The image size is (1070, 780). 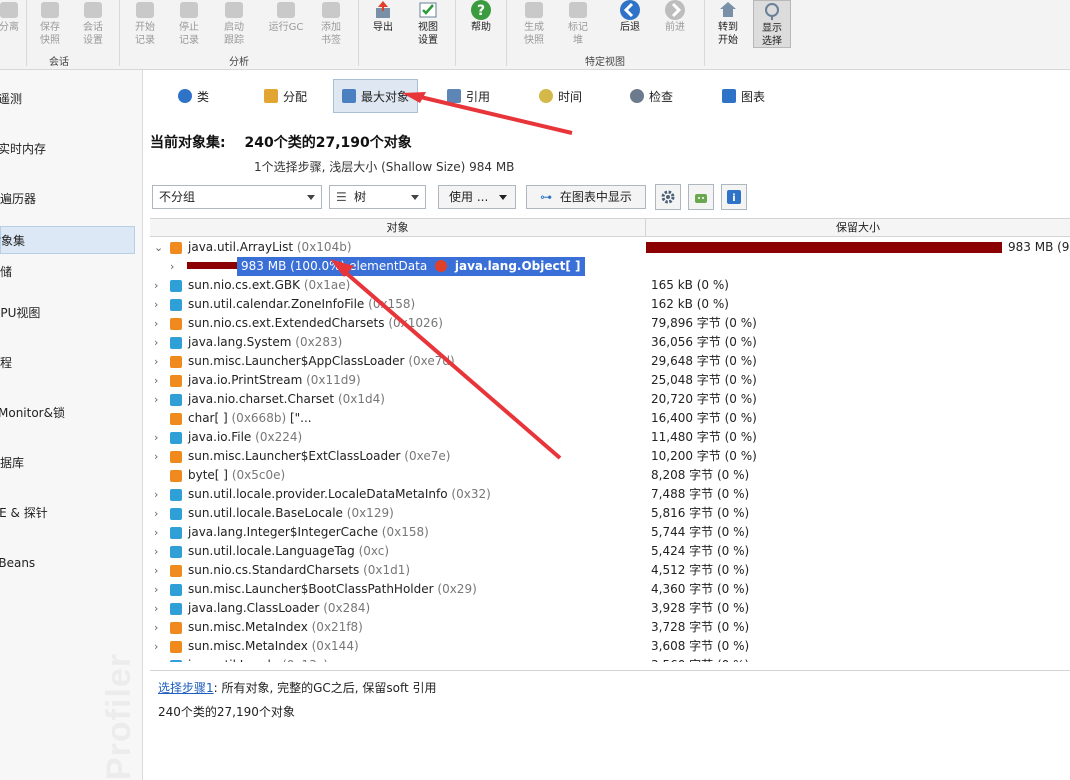 What do you see at coordinates (61, 199) in the screenshot?
I see `sidebar-item-heap-walker: 堆遍历器` at bounding box center [61, 199].